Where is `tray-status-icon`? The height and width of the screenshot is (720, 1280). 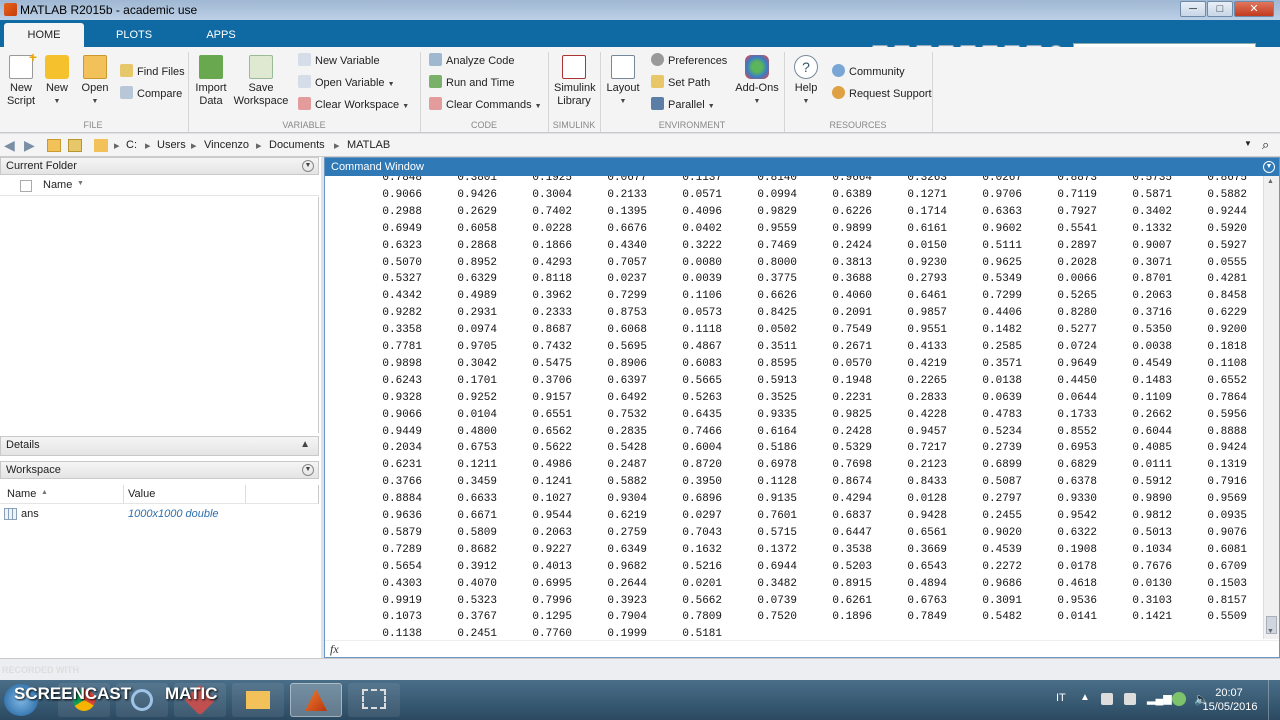 tray-status-icon is located at coordinates (1179, 699).